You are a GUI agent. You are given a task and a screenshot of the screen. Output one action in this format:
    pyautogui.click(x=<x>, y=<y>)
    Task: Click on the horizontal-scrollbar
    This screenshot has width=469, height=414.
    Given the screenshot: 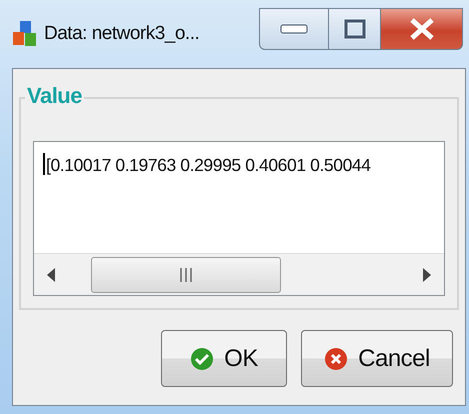 What is the action you would take?
    pyautogui.click(x=239, y=274)
    